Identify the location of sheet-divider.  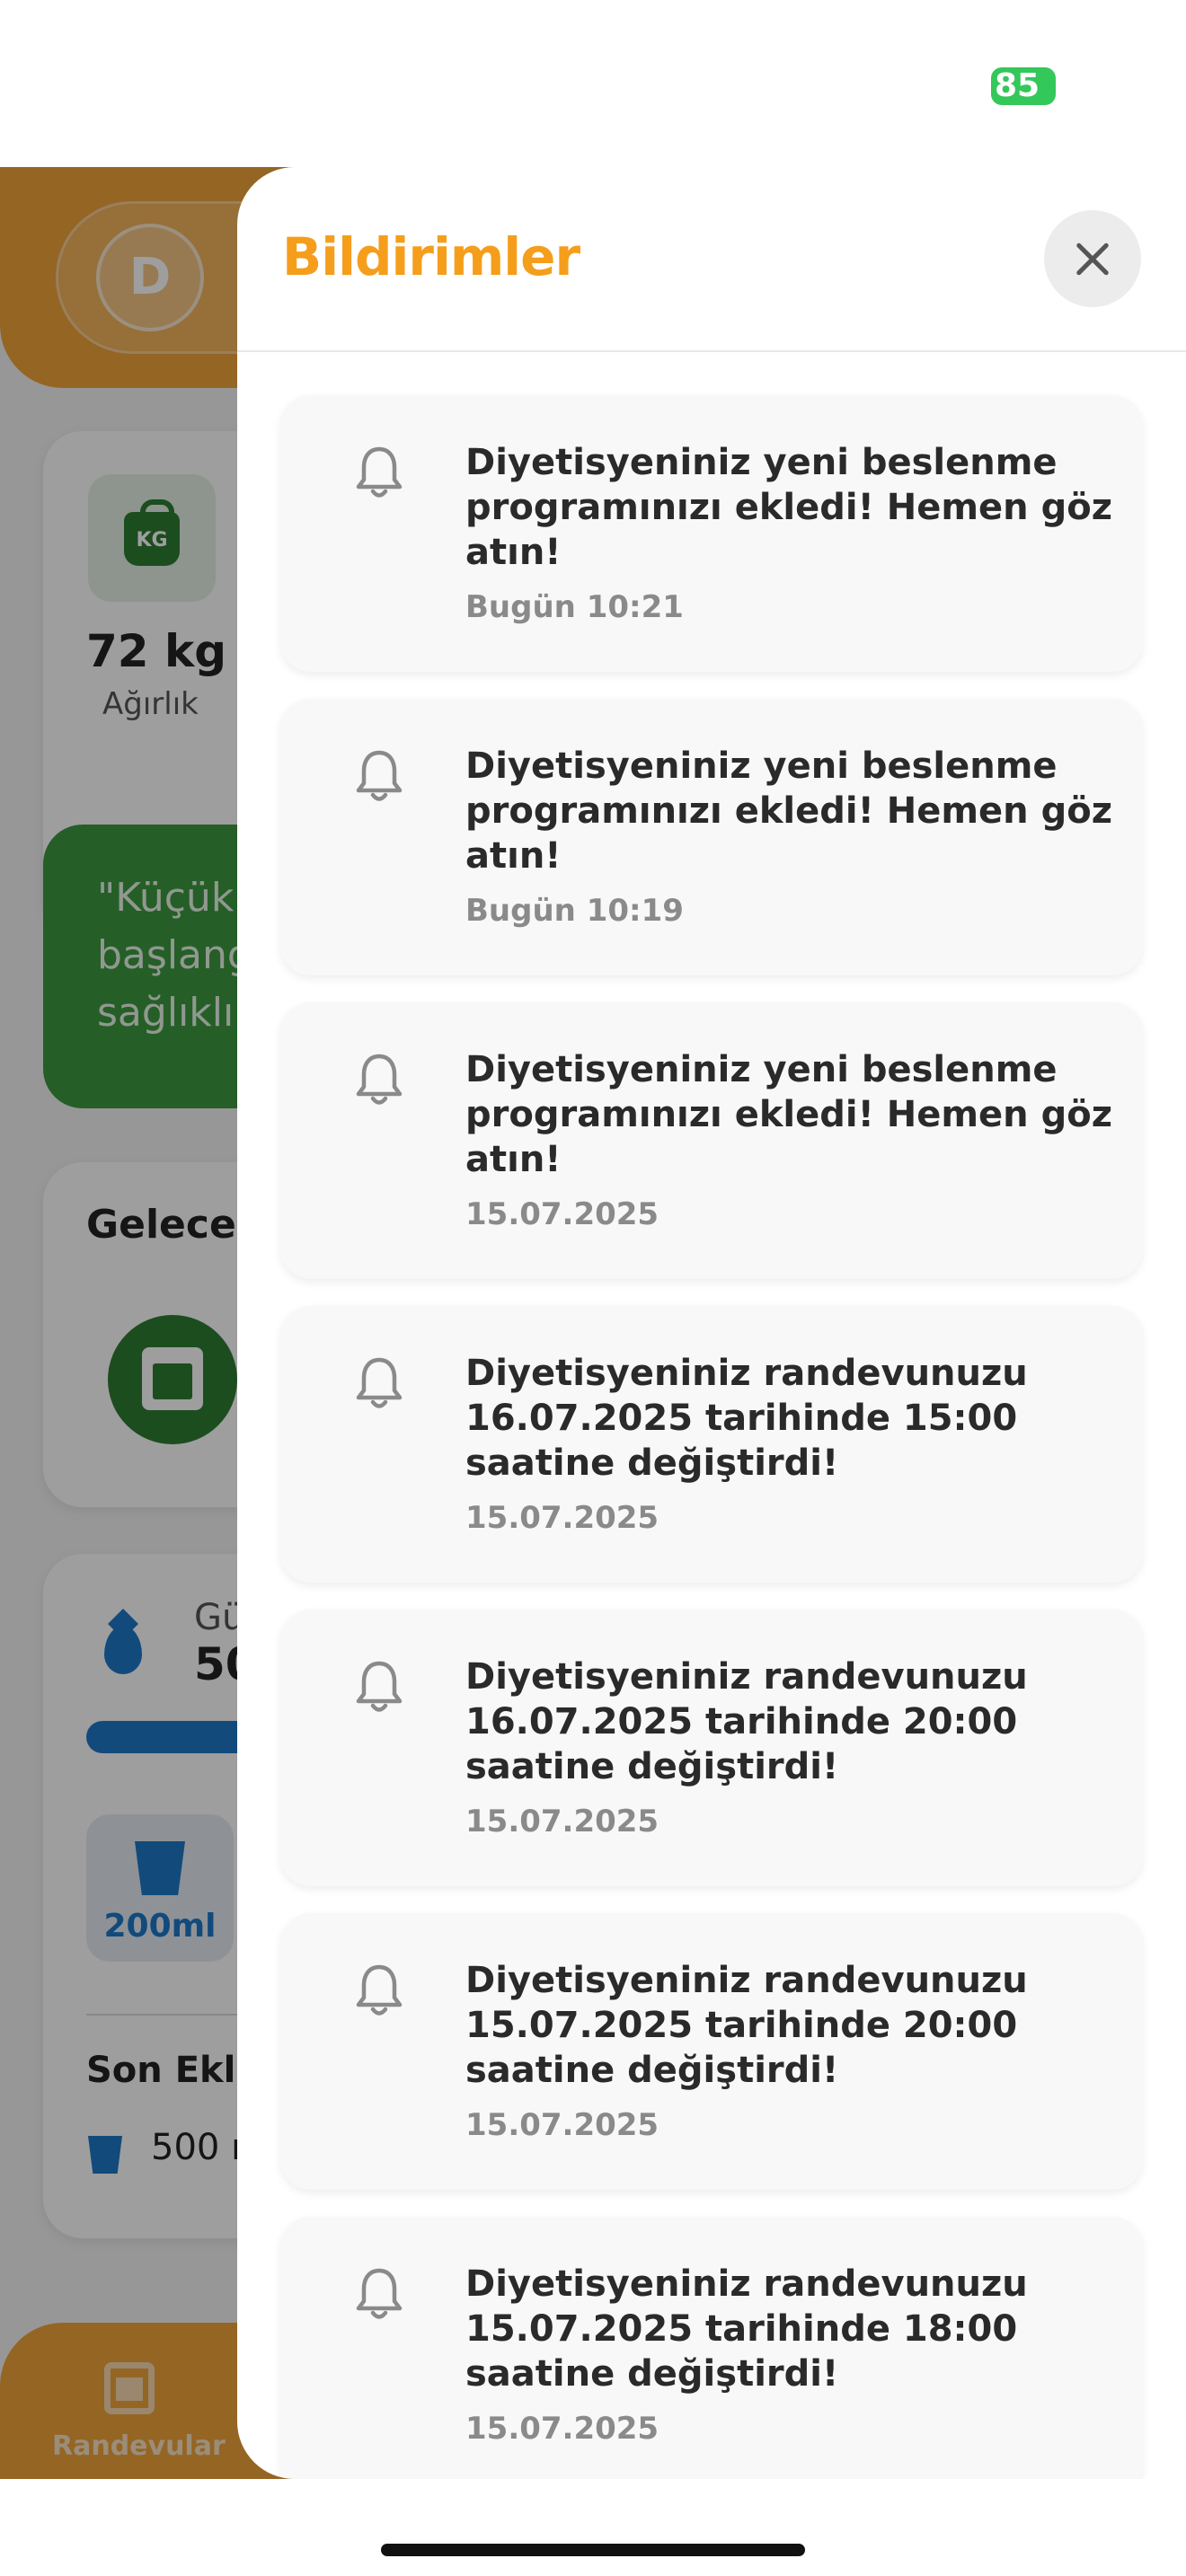
(711, 351).